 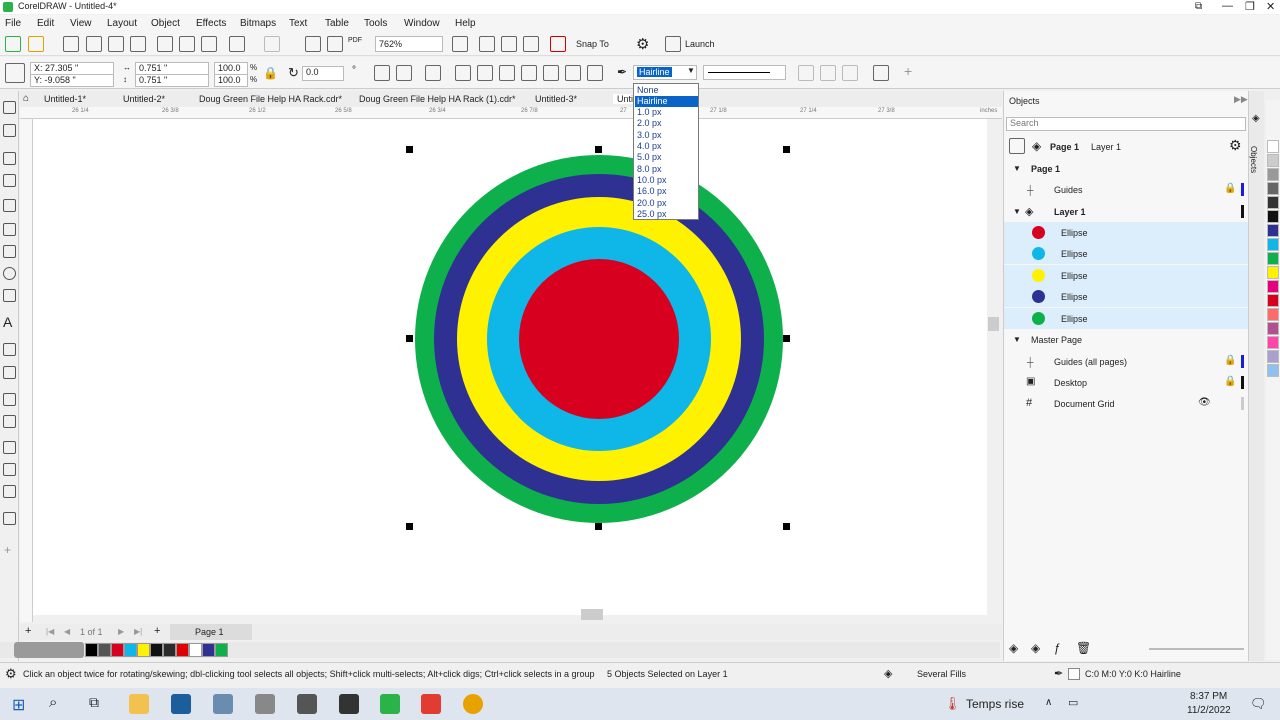 I want to click on menu-window: Window, so click(x=422, y=23).